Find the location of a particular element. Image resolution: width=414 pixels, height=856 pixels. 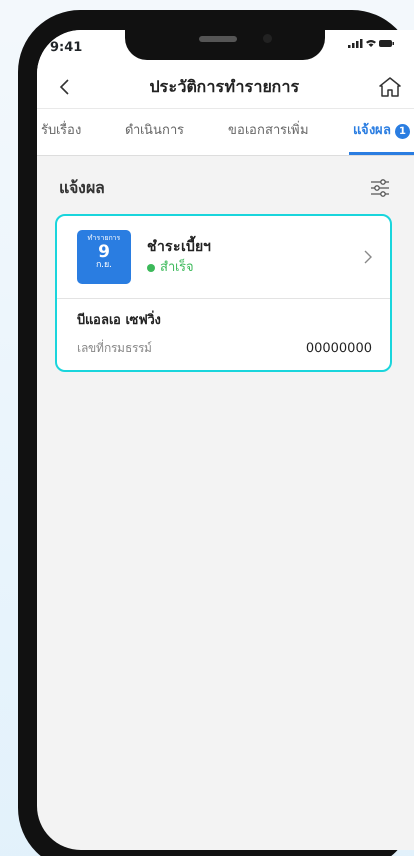

status-time: 9:41 is located at coordinates (66, 48).